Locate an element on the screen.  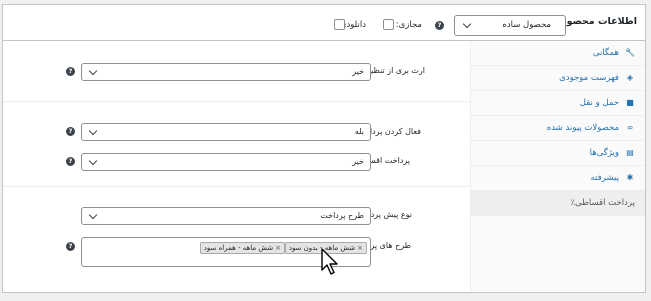
enable-installment-select: بله is located at coordinates (226, 132).